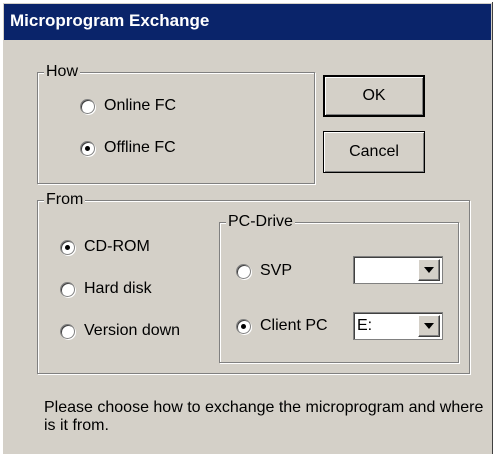 This screenshot has width=495, height=454. I want to click on radio-online-fc: Online FC, so click(128, 106).